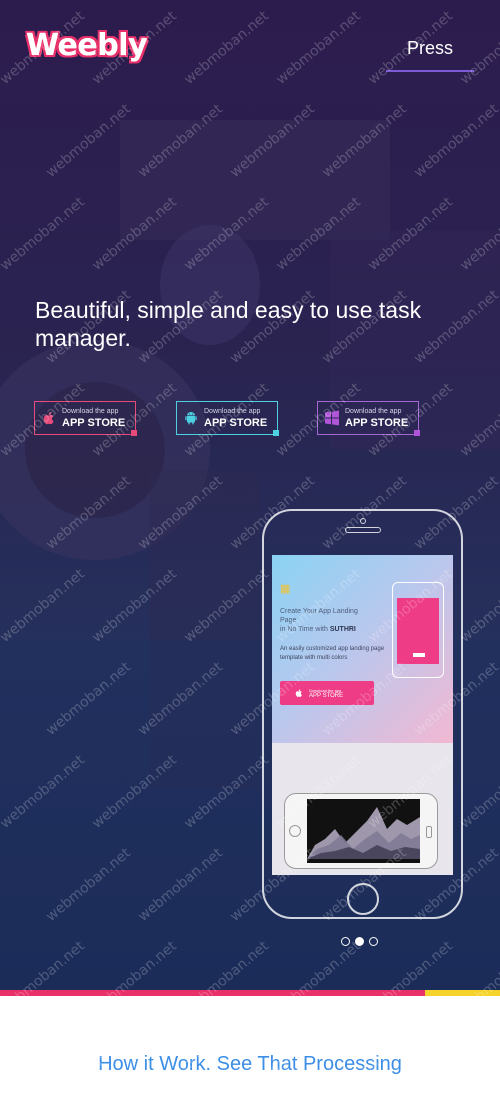  I want to click on carousel-dot-active, so click(359, 941).